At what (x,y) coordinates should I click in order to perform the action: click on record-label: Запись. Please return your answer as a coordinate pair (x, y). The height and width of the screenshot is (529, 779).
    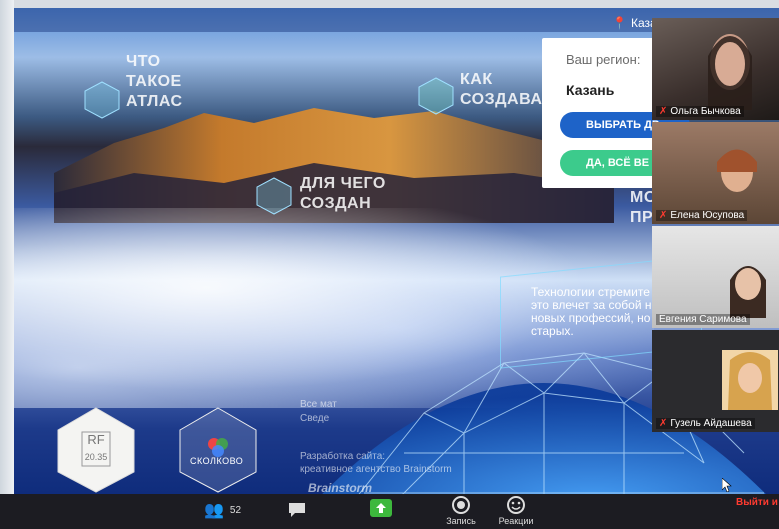
    Looking at the image, I should click on (461, 521).